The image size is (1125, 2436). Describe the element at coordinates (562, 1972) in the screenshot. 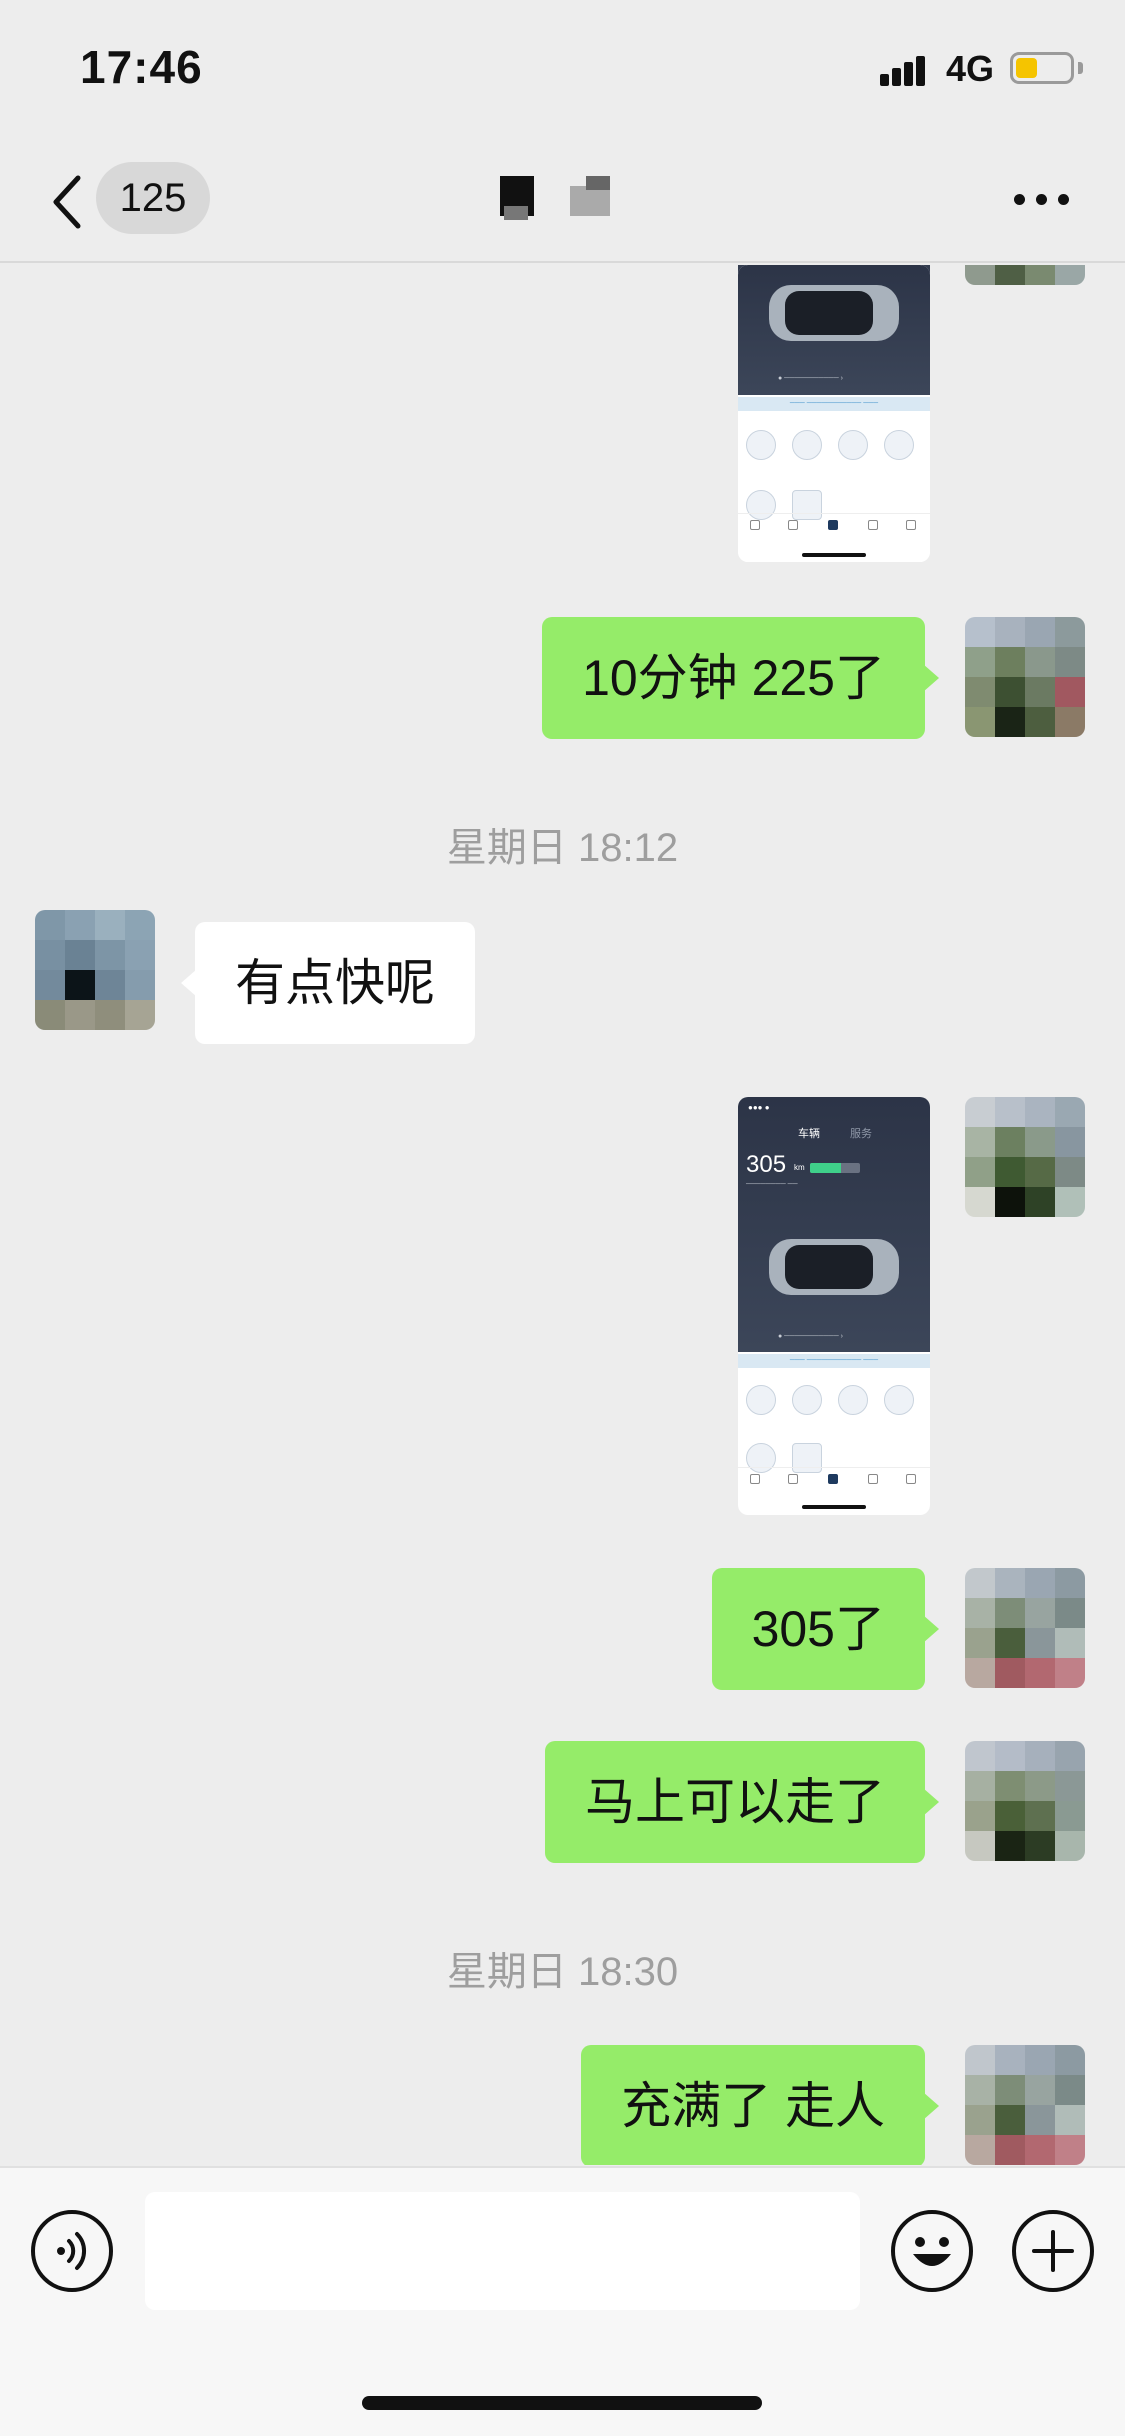

I see `timestamp: 星期日 18:30` at that location.